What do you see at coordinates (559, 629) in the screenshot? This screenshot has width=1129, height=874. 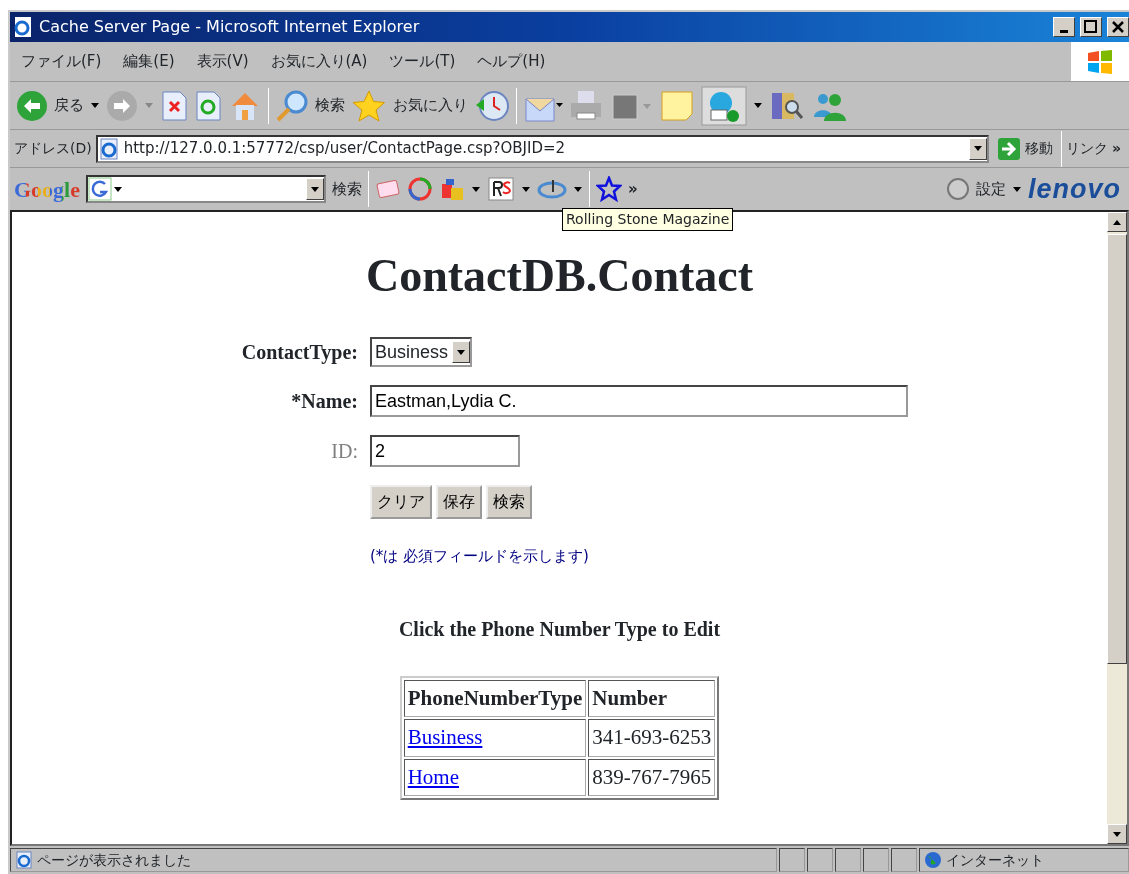 I see `table-caption: Click the Phone Number Type to Edit` at bounding box center [559, 629].